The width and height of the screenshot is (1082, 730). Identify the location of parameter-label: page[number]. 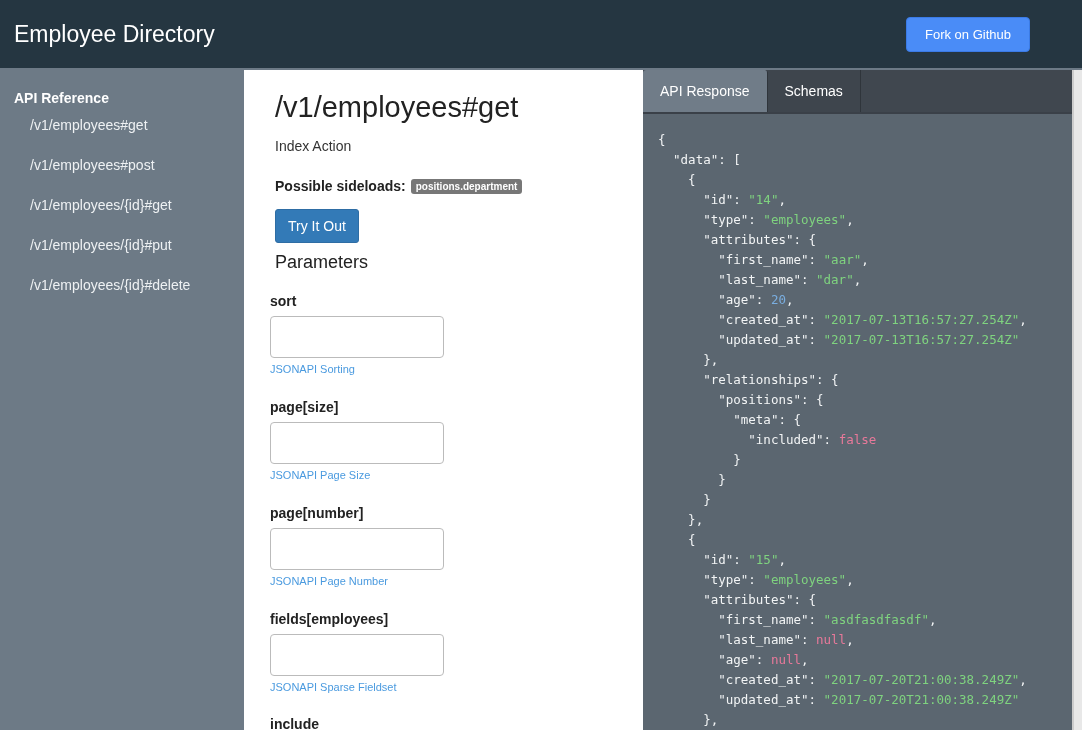
(317, 513).